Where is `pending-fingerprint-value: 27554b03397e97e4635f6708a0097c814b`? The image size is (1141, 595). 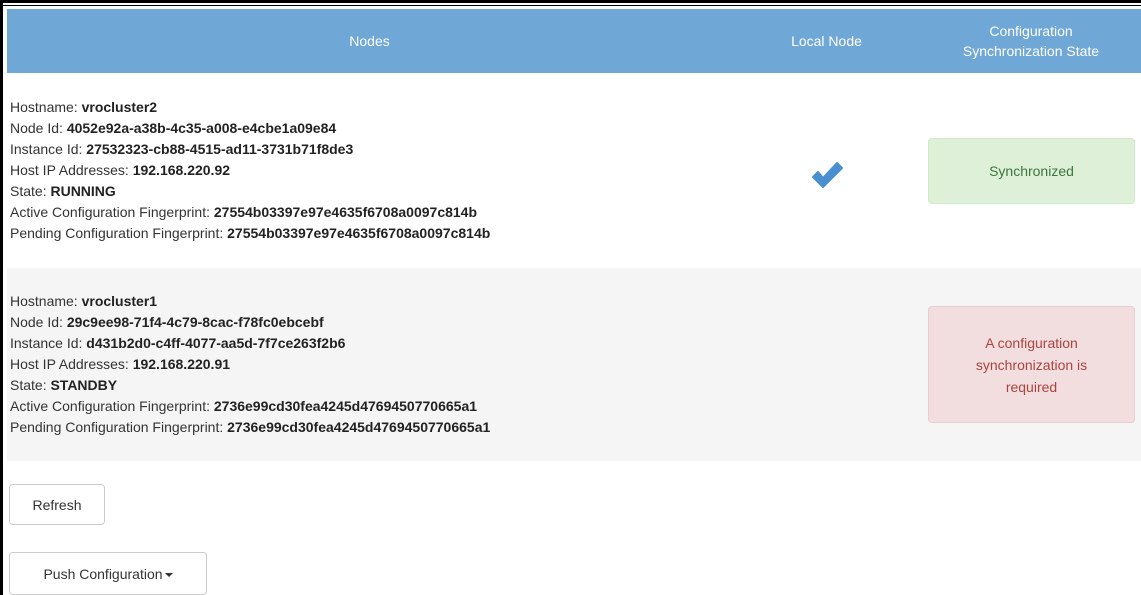 pending-fingerprint-value: 27554b03397e97e4635f6708a0097c814b is located at coordinates (359, 233).